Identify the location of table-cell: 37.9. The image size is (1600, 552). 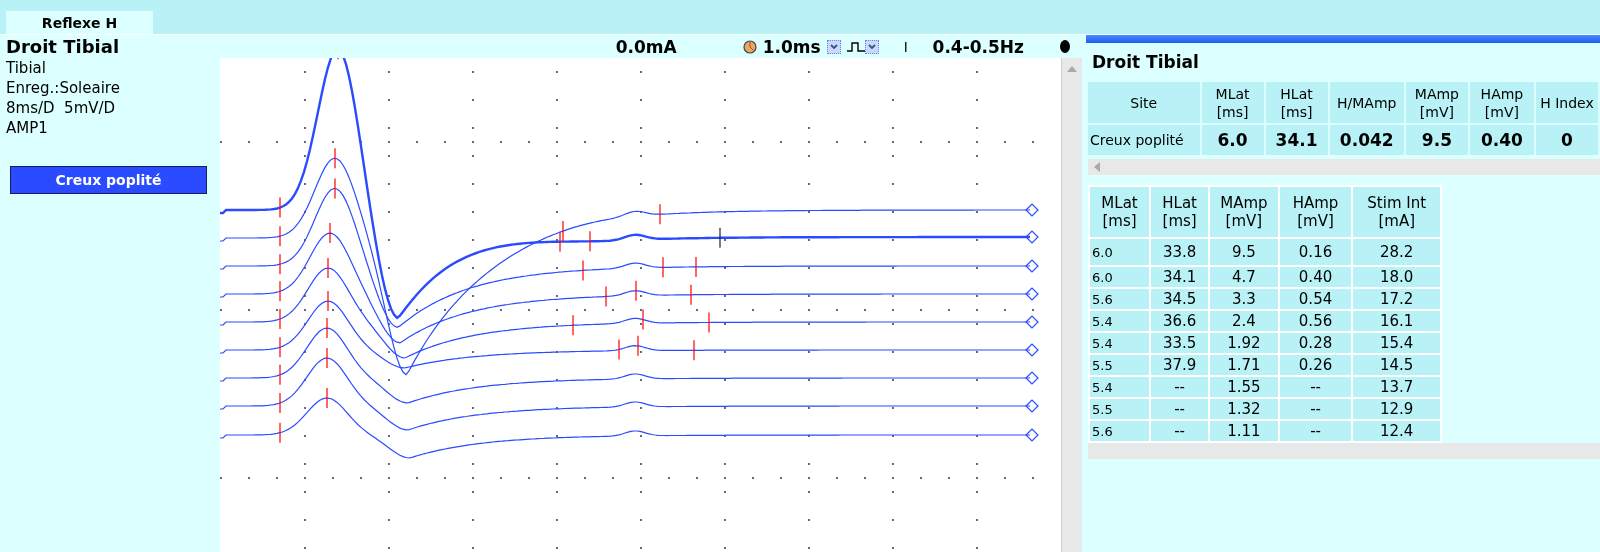
(1180, 365).